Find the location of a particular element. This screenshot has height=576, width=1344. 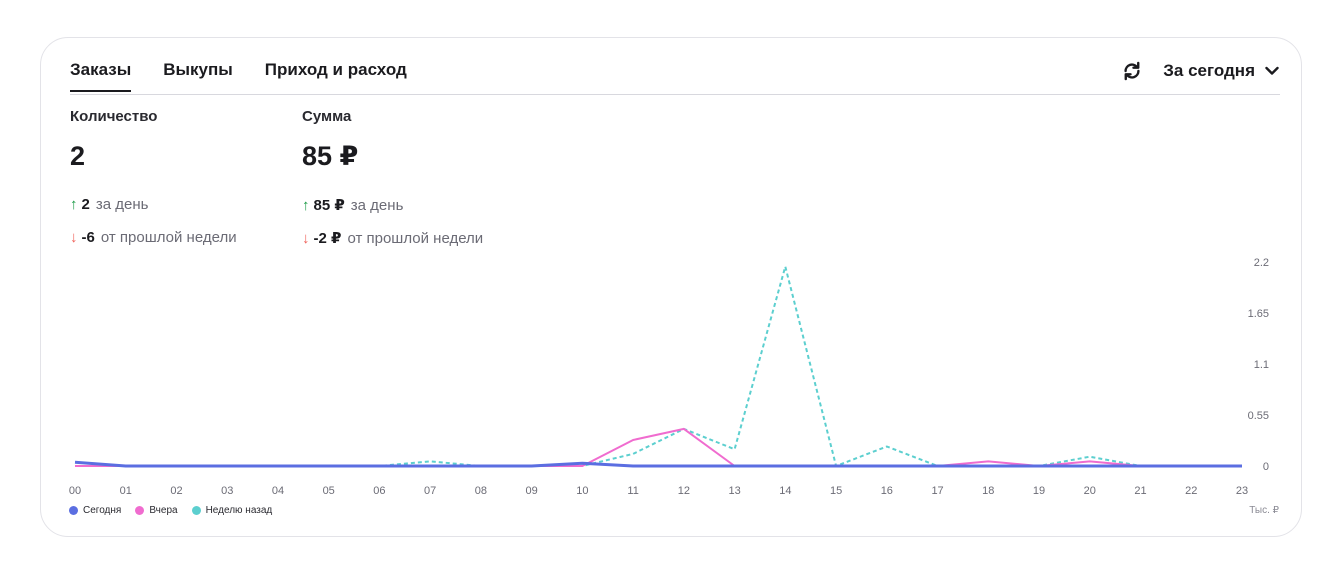

legend-label: Сегодня is located at coordinates (102, 510).